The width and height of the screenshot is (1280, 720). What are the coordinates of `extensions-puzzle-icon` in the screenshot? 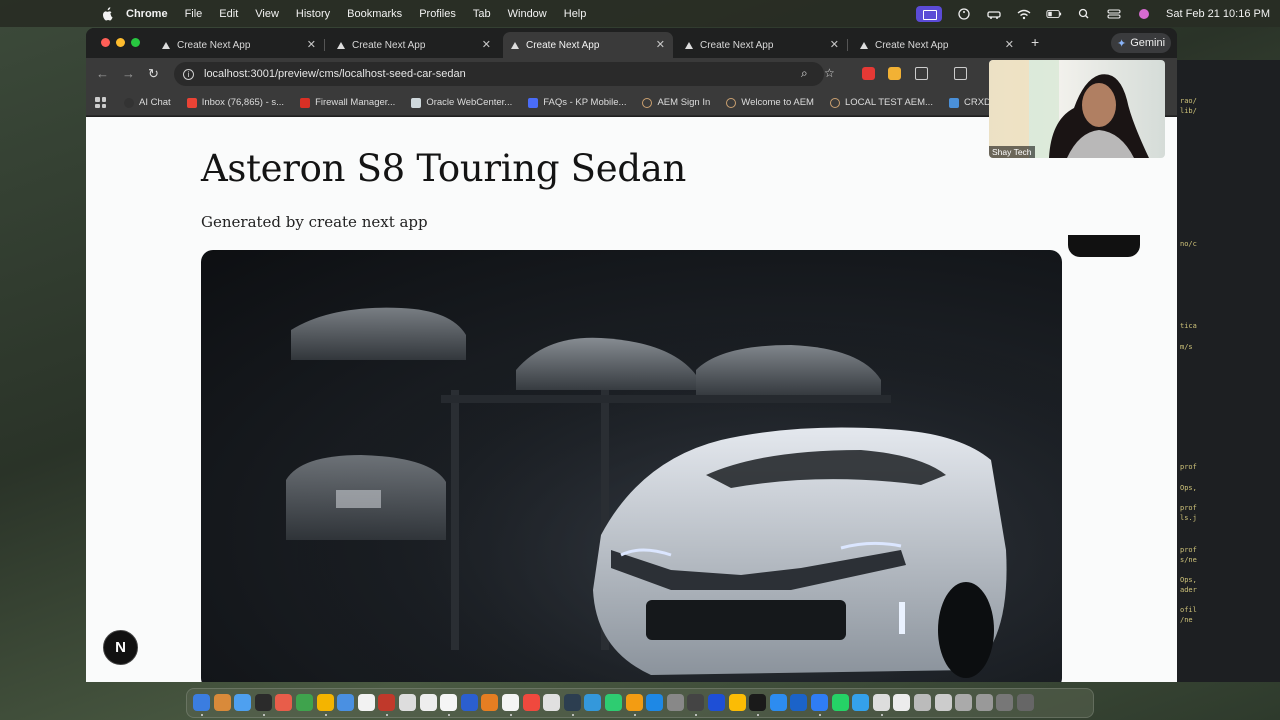 It's located at (921, 73).